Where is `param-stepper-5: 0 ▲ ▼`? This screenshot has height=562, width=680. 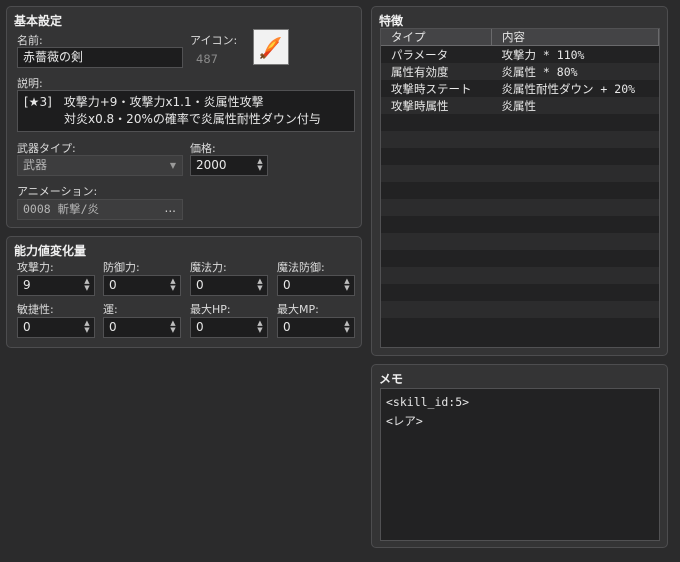
param-stepper-5: 0 ▲ ▼ is located at coordinates (142, 327).